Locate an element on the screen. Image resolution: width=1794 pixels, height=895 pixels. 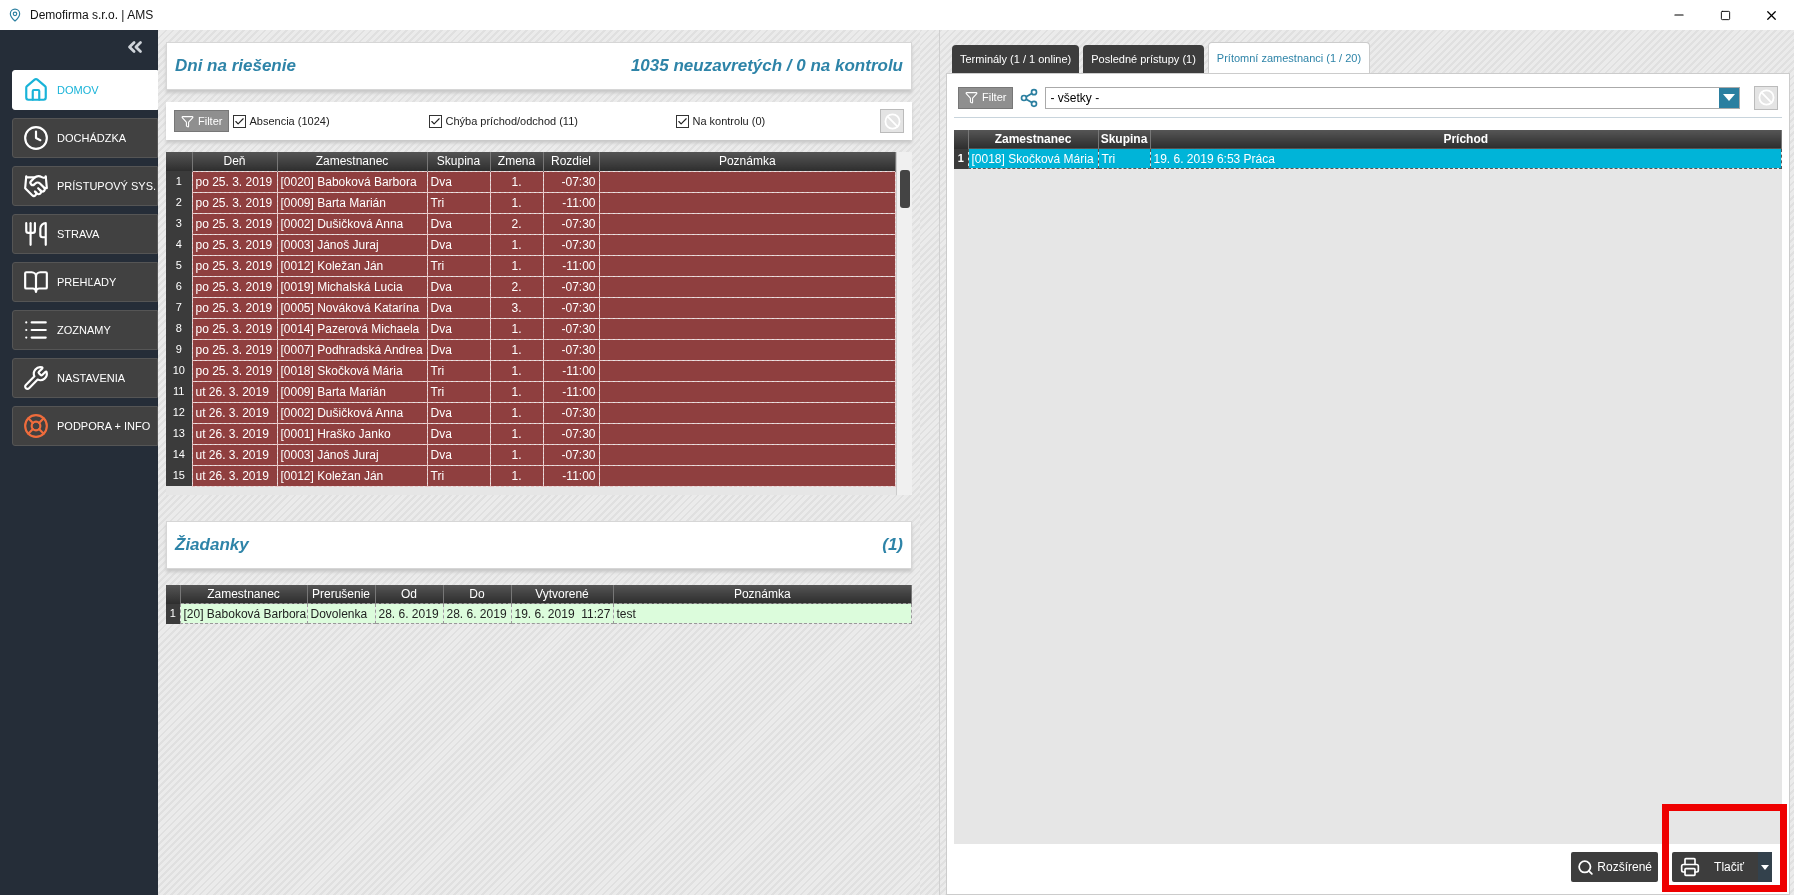
sidebar-item: PRÍSTUPOVÝ SYS. is located at coordinates (85, 186).